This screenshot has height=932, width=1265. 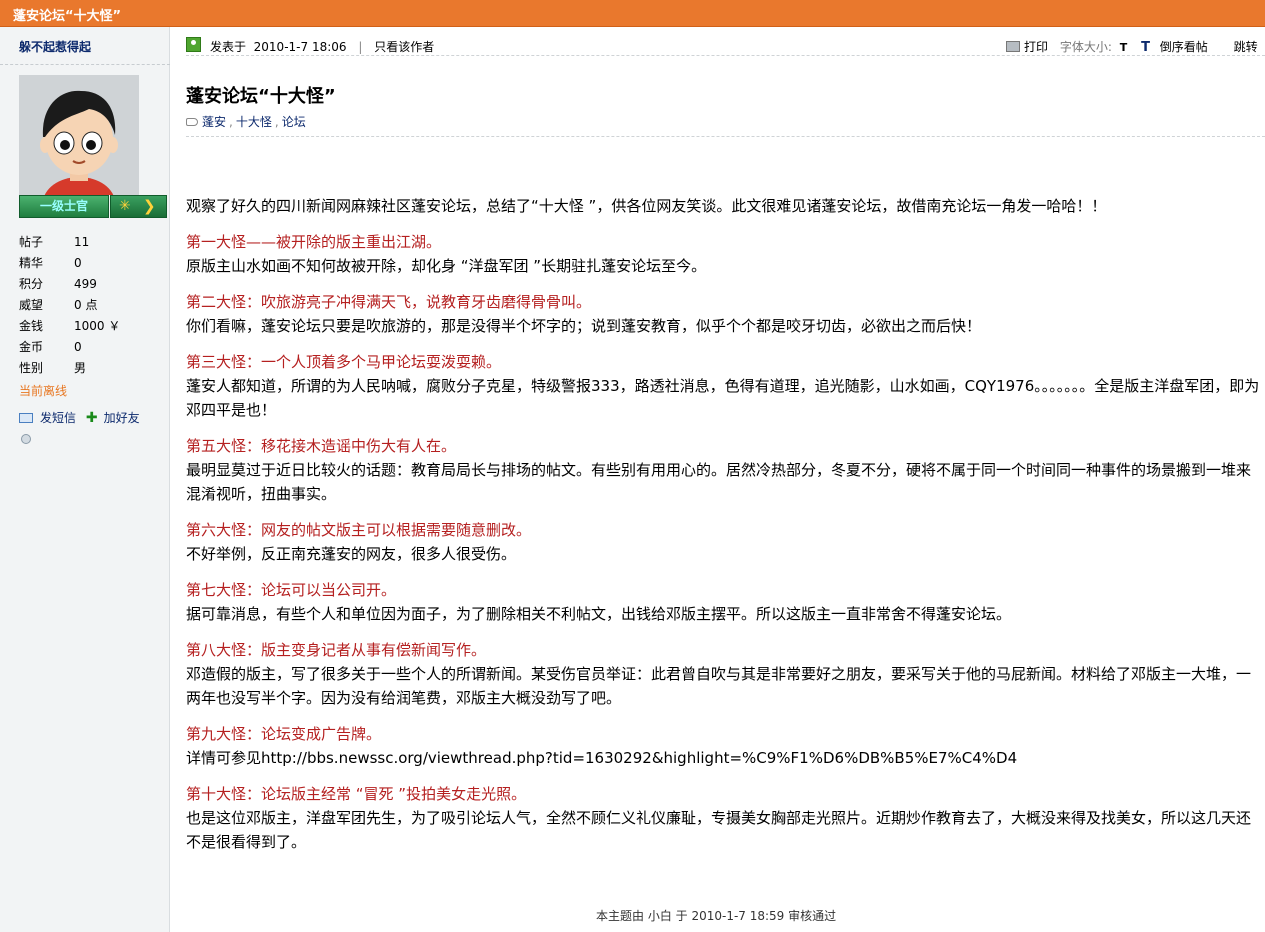 What do you see at coordinates (1132, 46) in the screenshot?
I see `post-tools: 打印 字体大小: T T 倒序看帖 跳转` at bounding box center [1132, 46].